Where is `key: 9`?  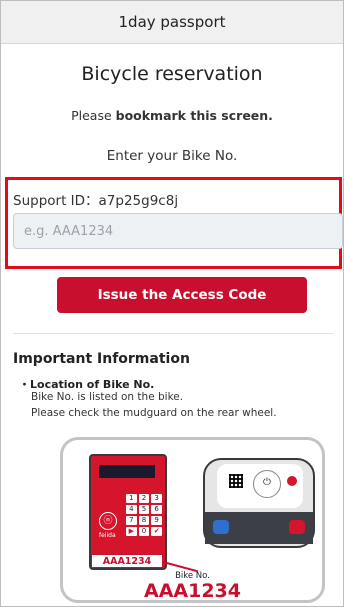 key: 9 is located at coordinates (156, 520).